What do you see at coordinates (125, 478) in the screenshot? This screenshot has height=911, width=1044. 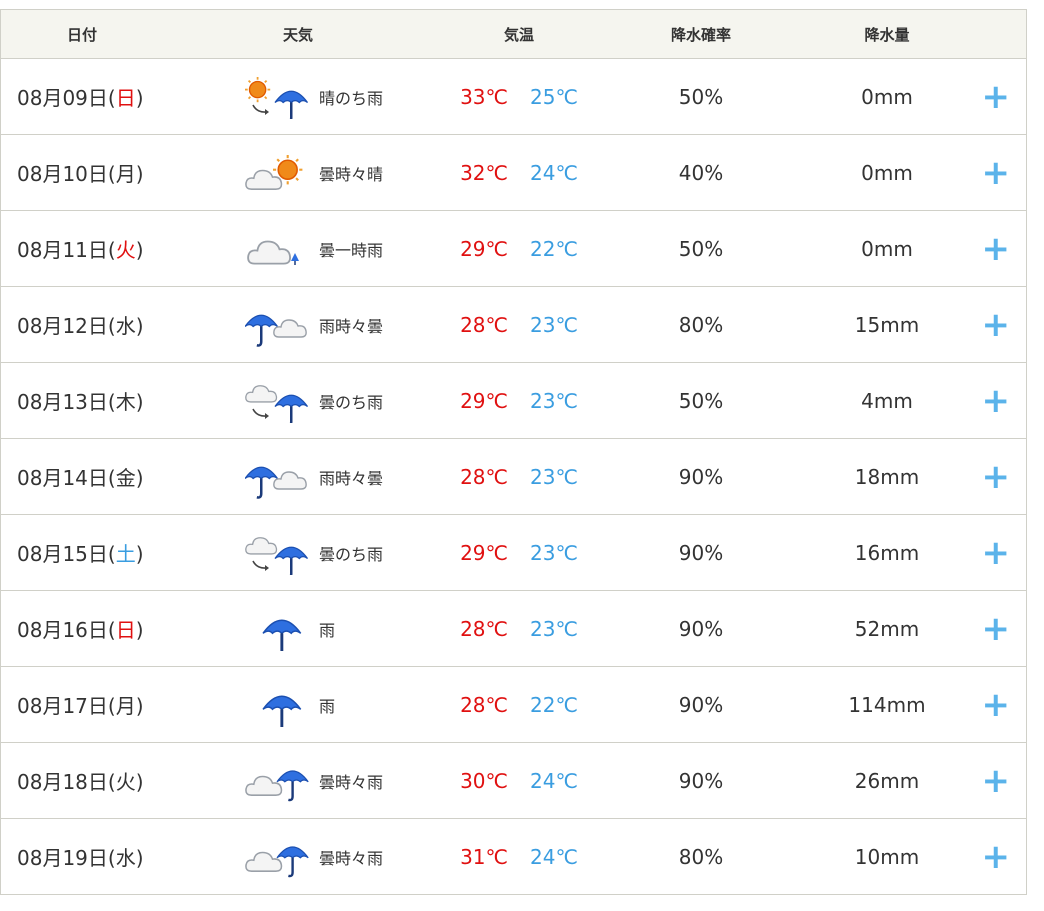 I see `day-of-week: 金` at bounding box center [125, 478].